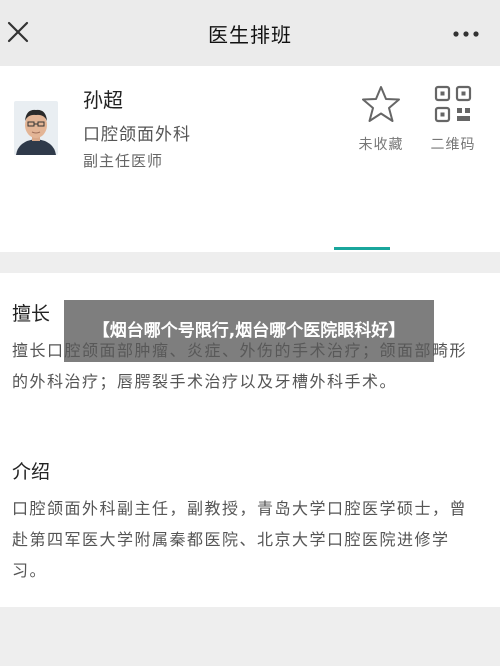 This screenshot has height=666, width=500. What do you see at coordinates (18, 32) in the screenshot?
I see `close-icon` at bounding box center [18, 32].